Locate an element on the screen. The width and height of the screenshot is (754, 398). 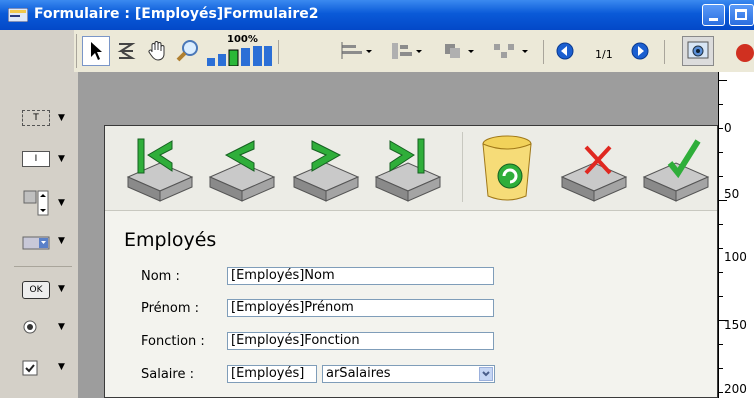
delete-record-icon is located at coordinates (507, 168).